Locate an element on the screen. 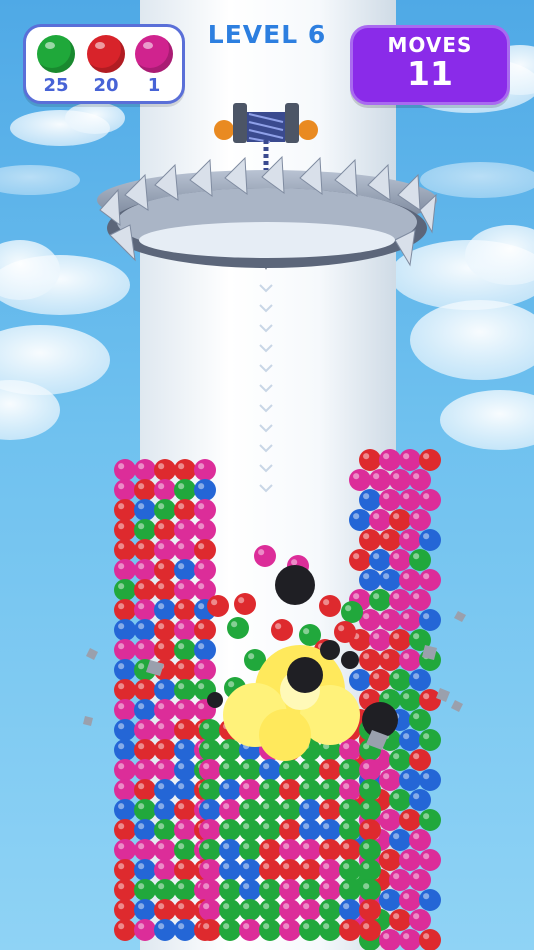 The image size is (534, 950). moves-counter: MOVES 11 is located at coordinates (430, 65).